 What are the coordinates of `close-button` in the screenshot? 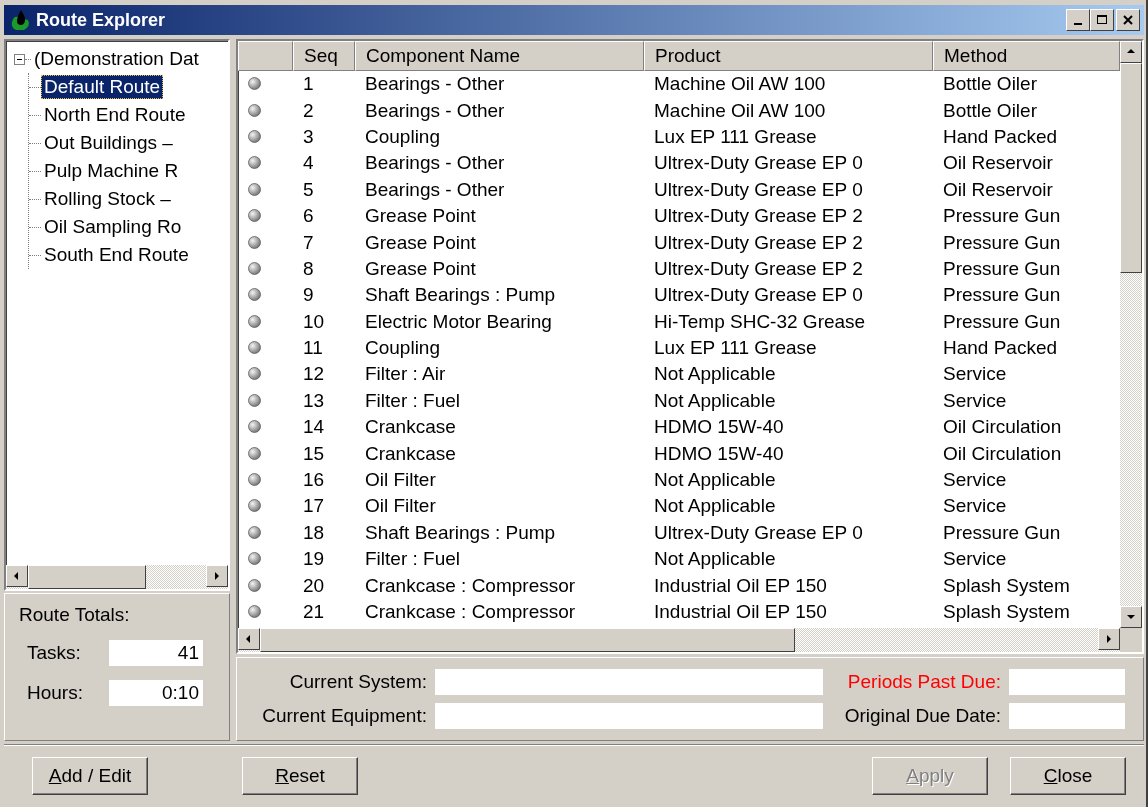 It's located at (1128, 20).